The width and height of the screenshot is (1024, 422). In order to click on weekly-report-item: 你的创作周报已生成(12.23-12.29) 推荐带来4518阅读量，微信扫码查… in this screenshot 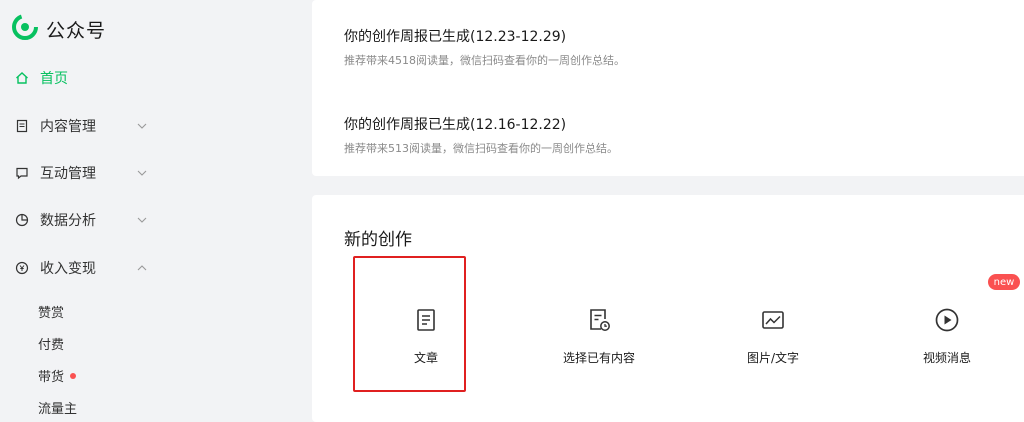, I will do `click(484, 47)`.